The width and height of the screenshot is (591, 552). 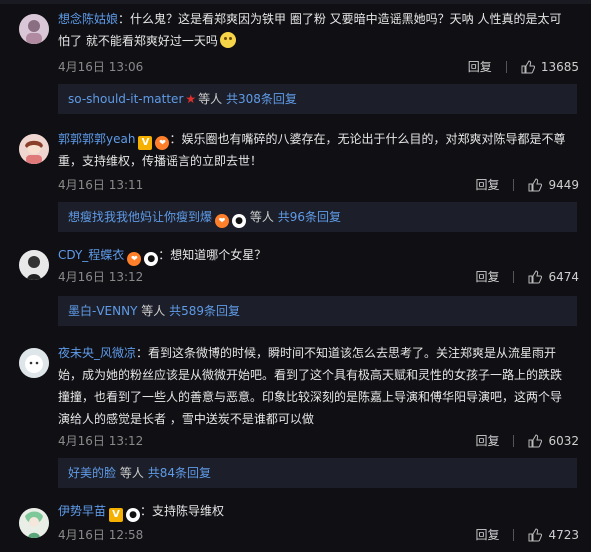 I want to click on comment-username: 夜未央_风微凉, so click(x=97, y=353).